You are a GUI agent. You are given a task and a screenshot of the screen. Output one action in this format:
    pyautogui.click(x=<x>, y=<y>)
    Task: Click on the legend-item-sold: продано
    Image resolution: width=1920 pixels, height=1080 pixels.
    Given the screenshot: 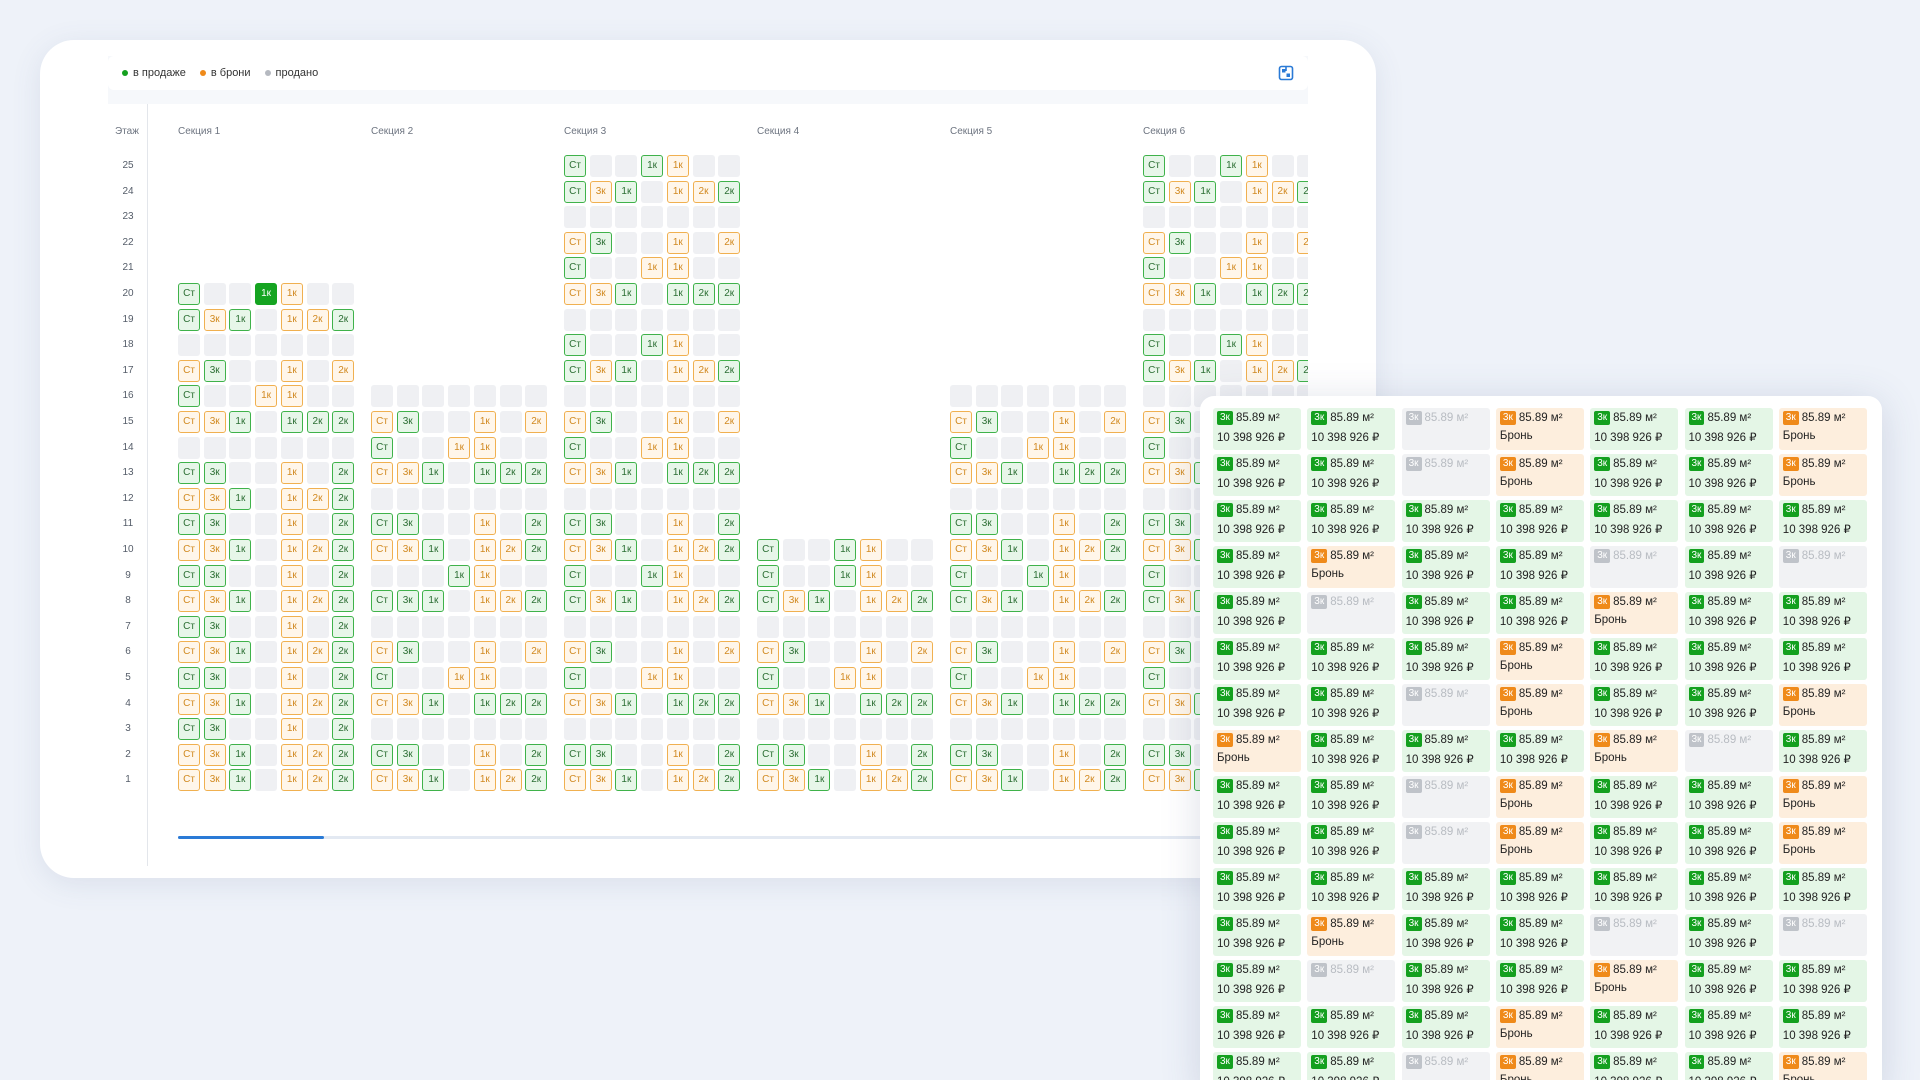 What is the action you would take?
    pyautogui.click(x=291, y=73)
    